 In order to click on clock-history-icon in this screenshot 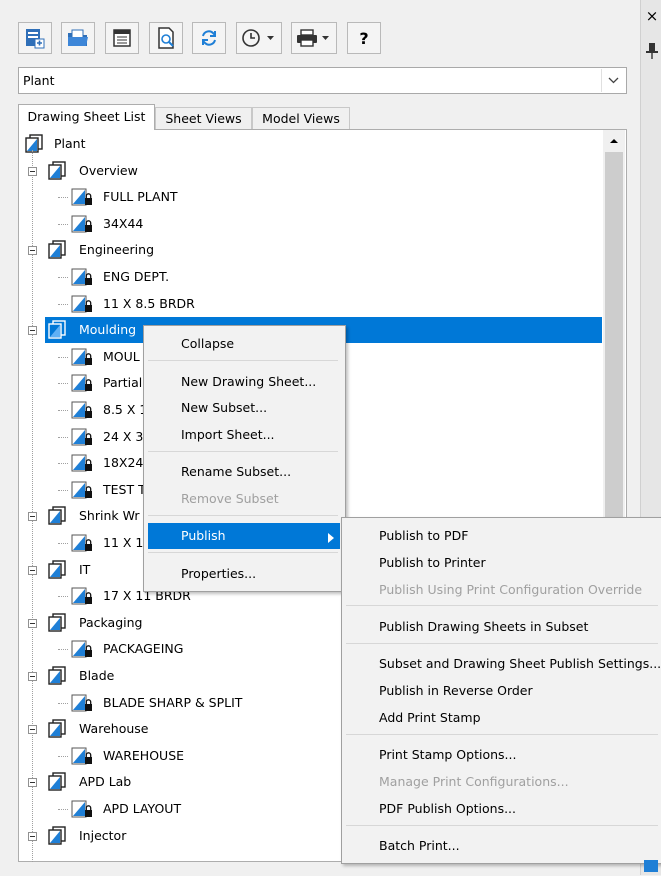, I will do `click(259, 38)`.